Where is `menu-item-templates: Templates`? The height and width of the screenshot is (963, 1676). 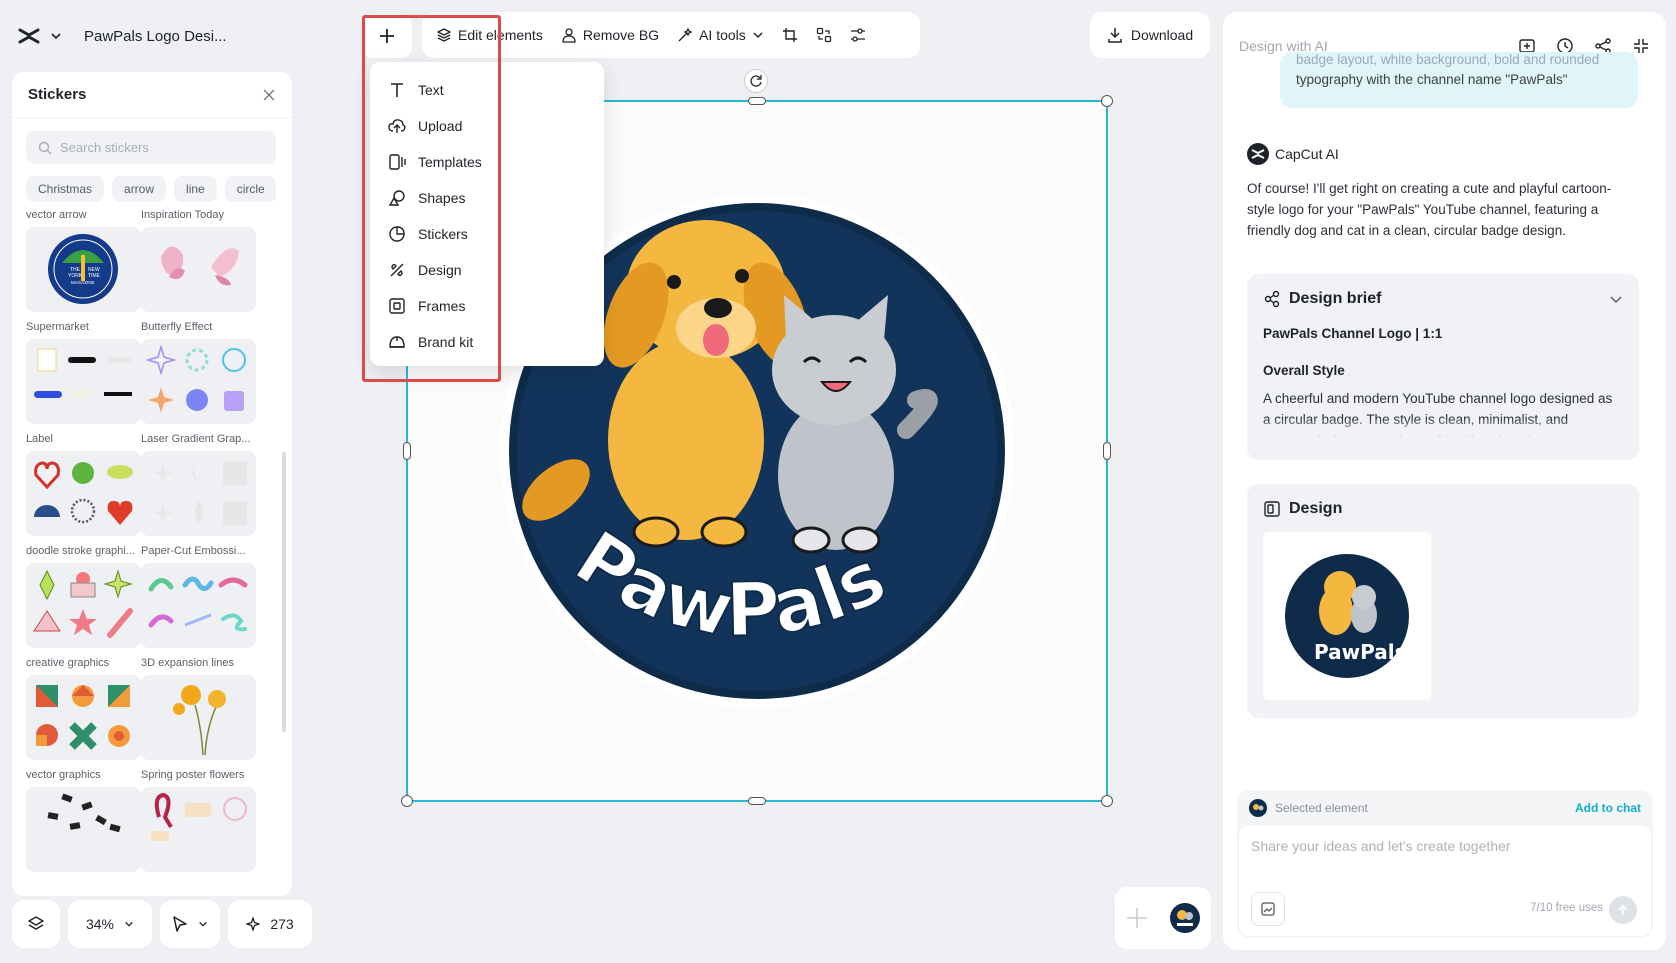
menu-item-templates: Templates is located at coordinates (487, 162).